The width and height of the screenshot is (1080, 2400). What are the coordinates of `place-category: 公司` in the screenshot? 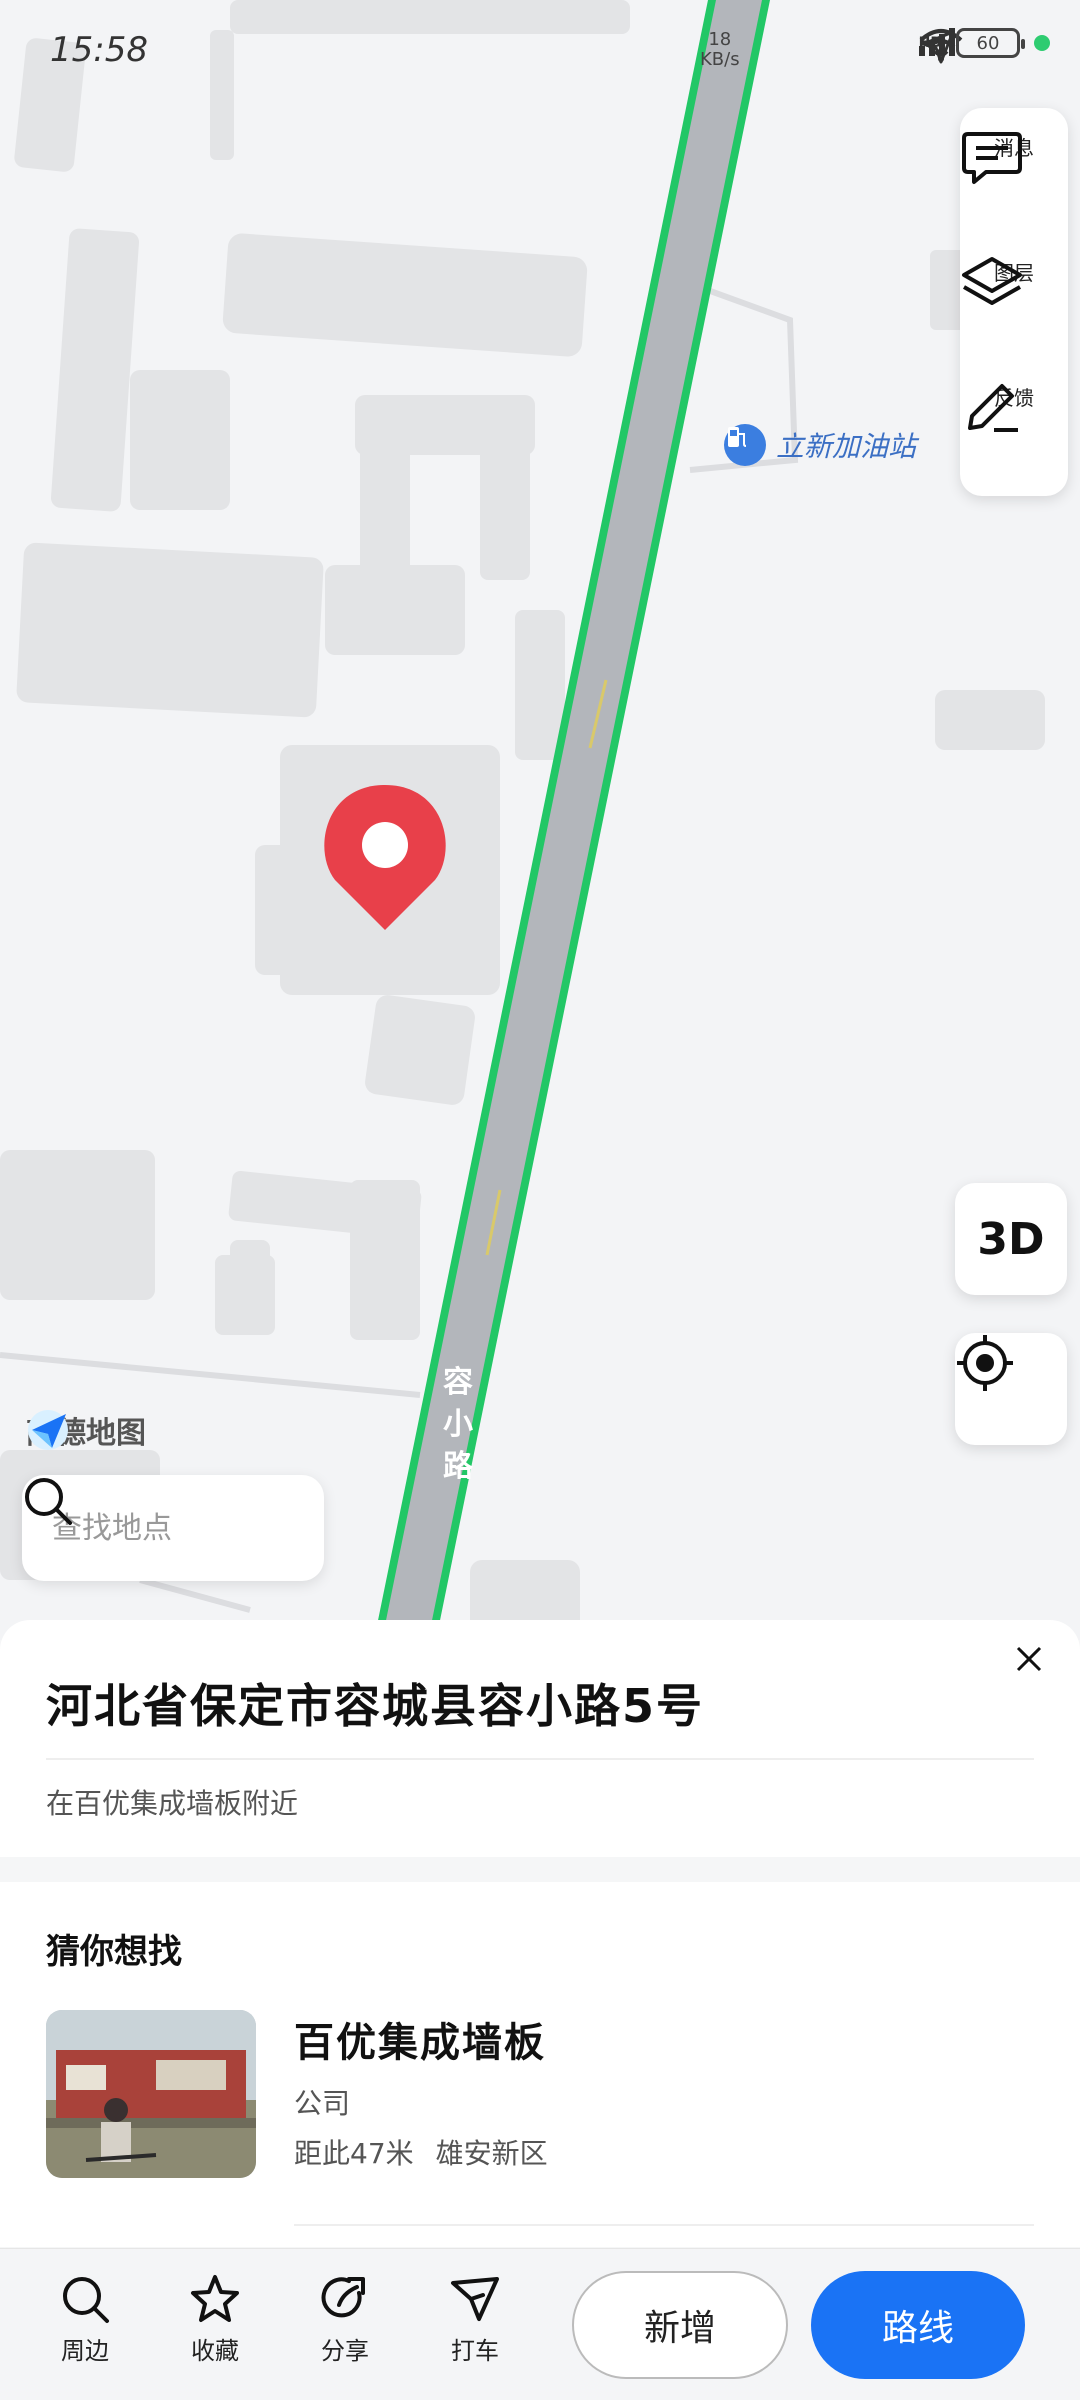 It's located at (322, 2103).